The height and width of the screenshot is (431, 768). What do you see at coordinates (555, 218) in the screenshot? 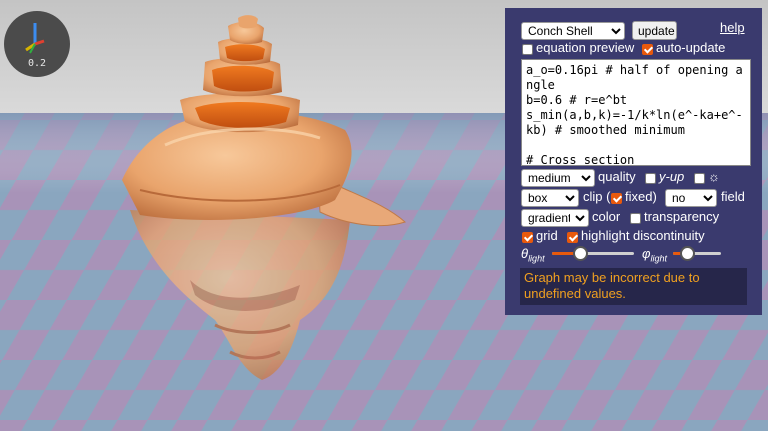
I see `color-select: gradient` at bounding box center [555, 218].